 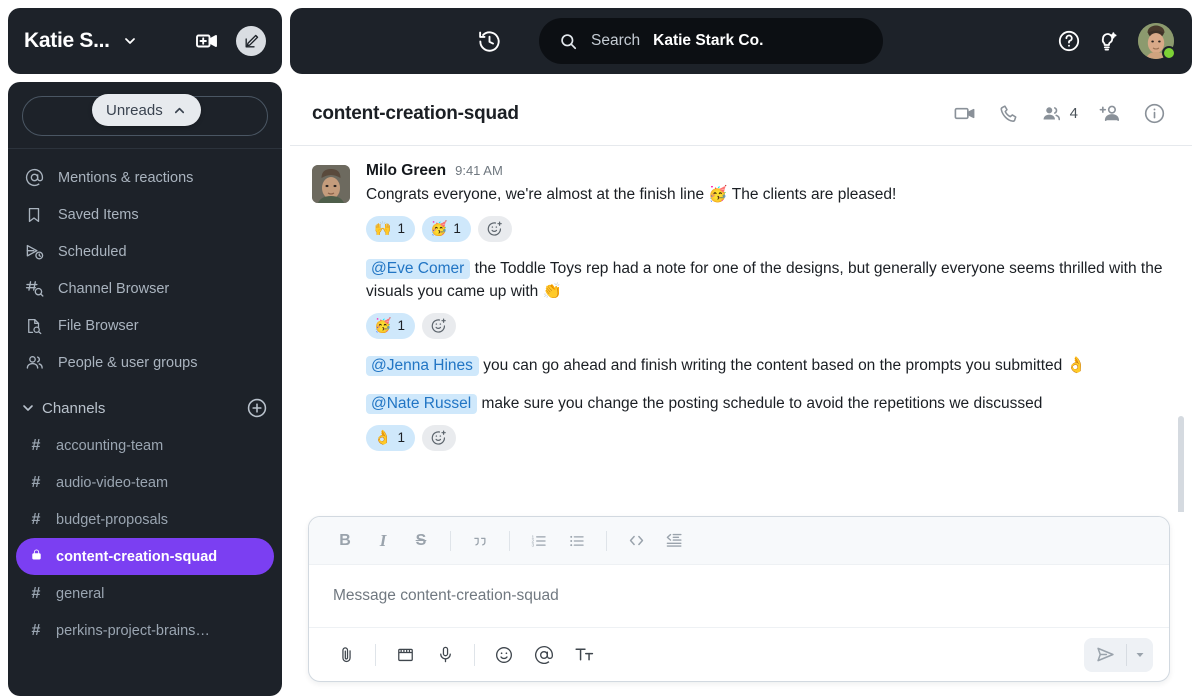 I want to click on bullet-list-button, so click(x=577, y=541).